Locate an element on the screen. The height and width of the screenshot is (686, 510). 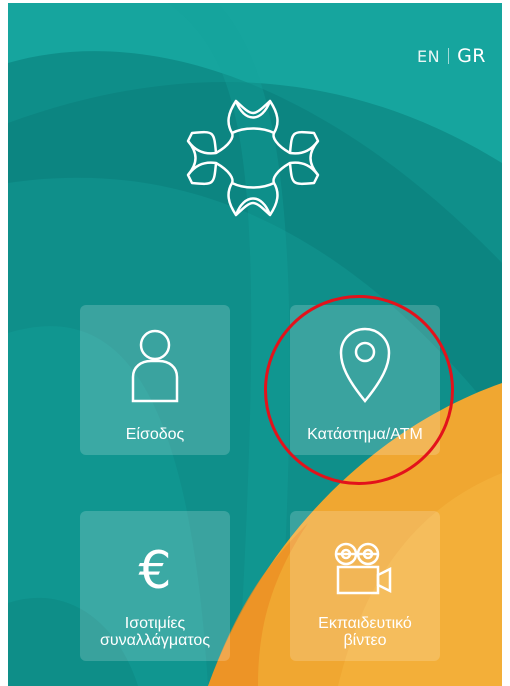
login-label: Είσοδος is located at coordinates (155, 434).